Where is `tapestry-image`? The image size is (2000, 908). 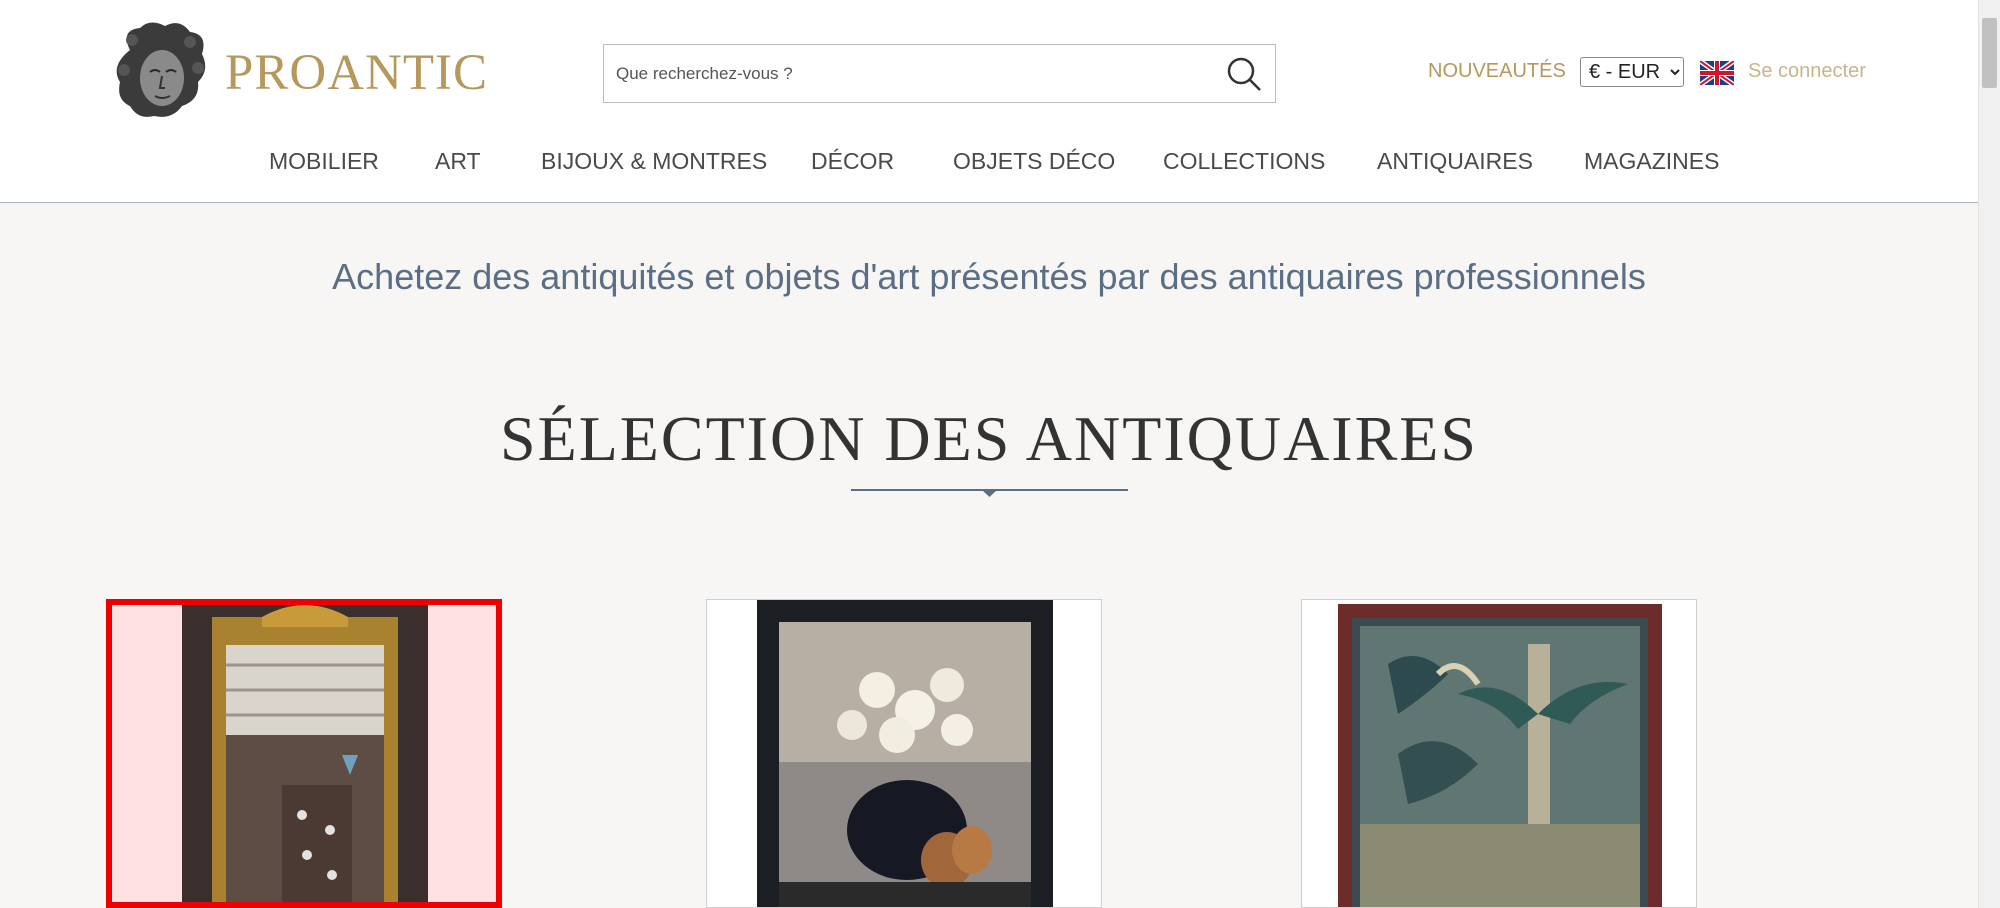
tapestry-image is located at coordinates (1500, 755).